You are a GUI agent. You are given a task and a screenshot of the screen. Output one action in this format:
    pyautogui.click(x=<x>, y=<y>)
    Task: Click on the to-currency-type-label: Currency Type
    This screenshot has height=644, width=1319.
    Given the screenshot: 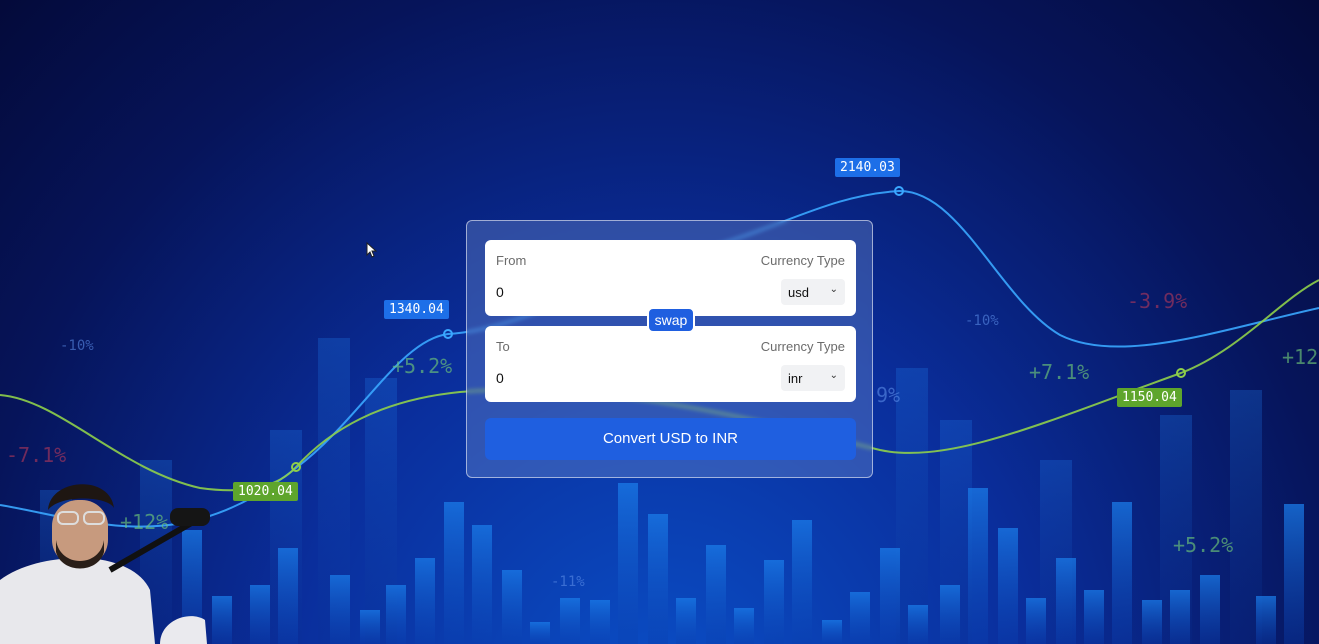 What is the action you would take?
    pyautogui.click(x=802, y=346)
    